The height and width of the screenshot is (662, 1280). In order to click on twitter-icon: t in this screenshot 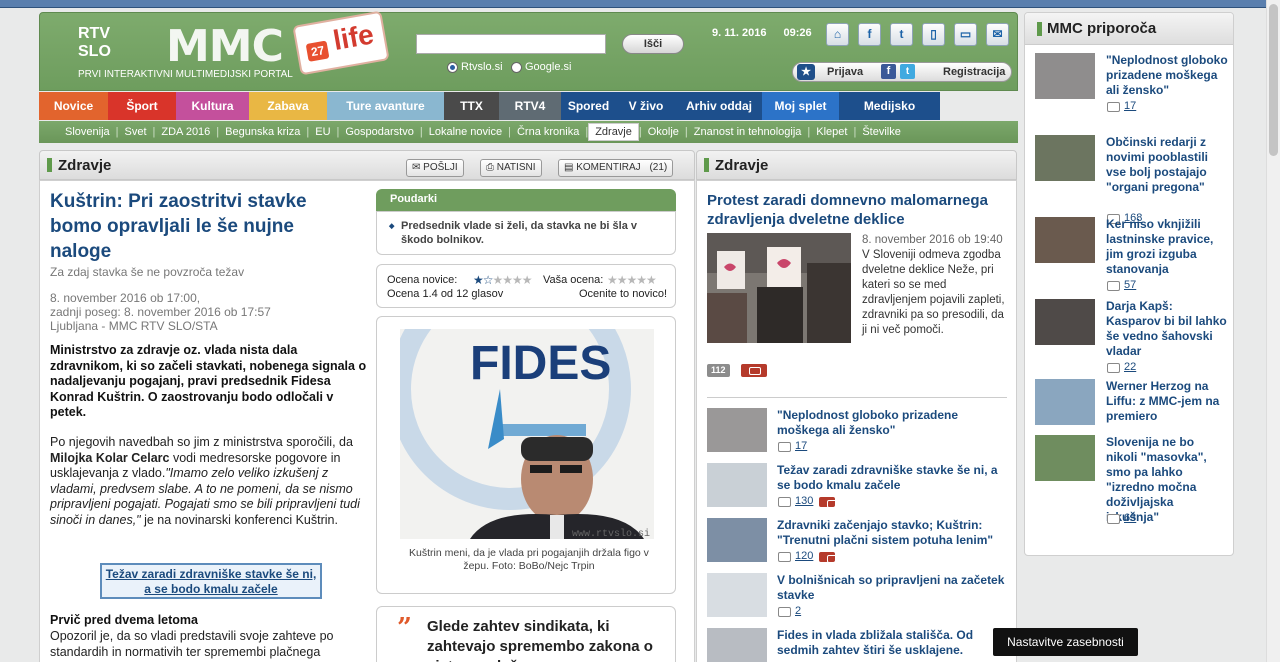, I will do `click(901, 34)`.